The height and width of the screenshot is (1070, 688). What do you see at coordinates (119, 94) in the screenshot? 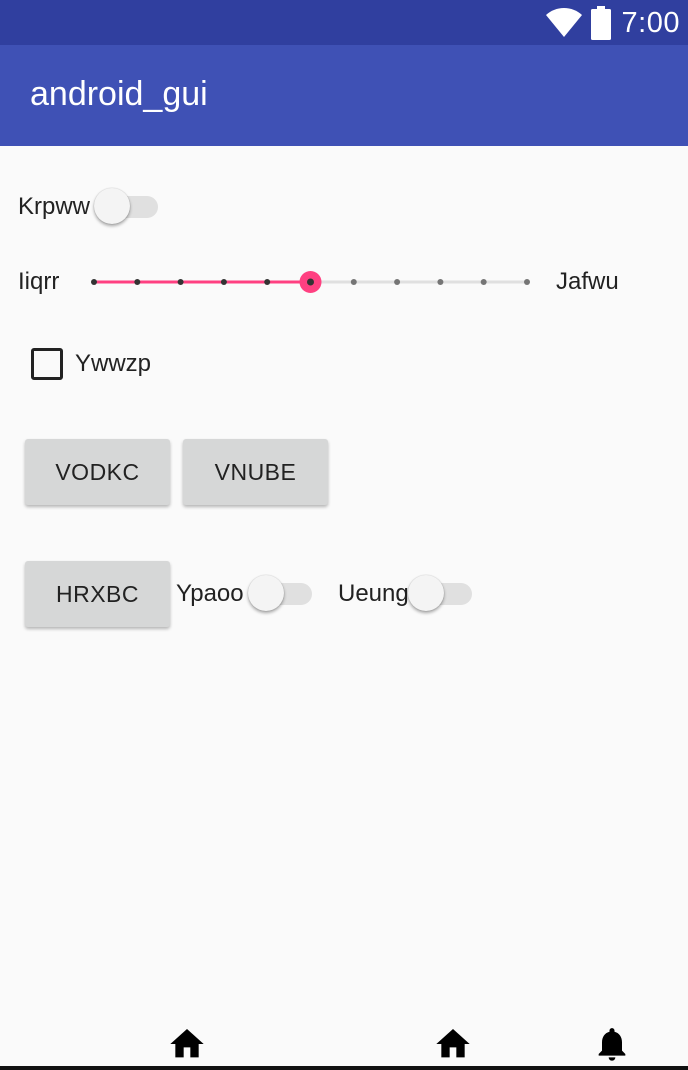
I see `app-title: android_gui` at bounding box center [119, 94].